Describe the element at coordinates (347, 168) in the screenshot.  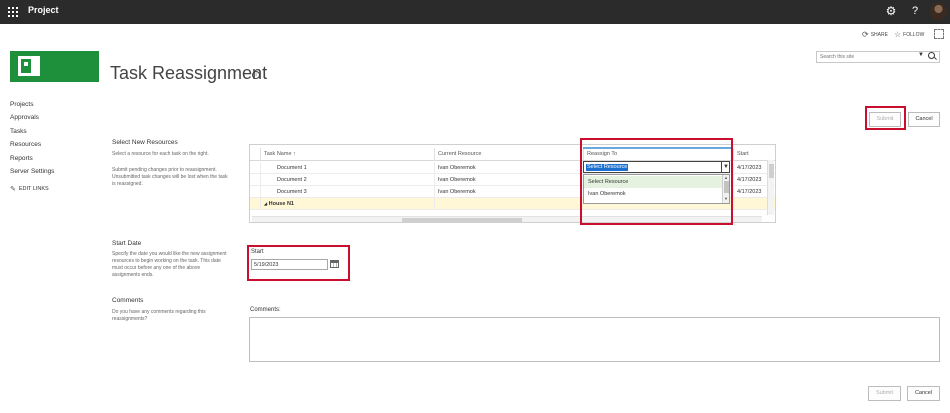
I see `task-name-cell: Document 1` at that location.